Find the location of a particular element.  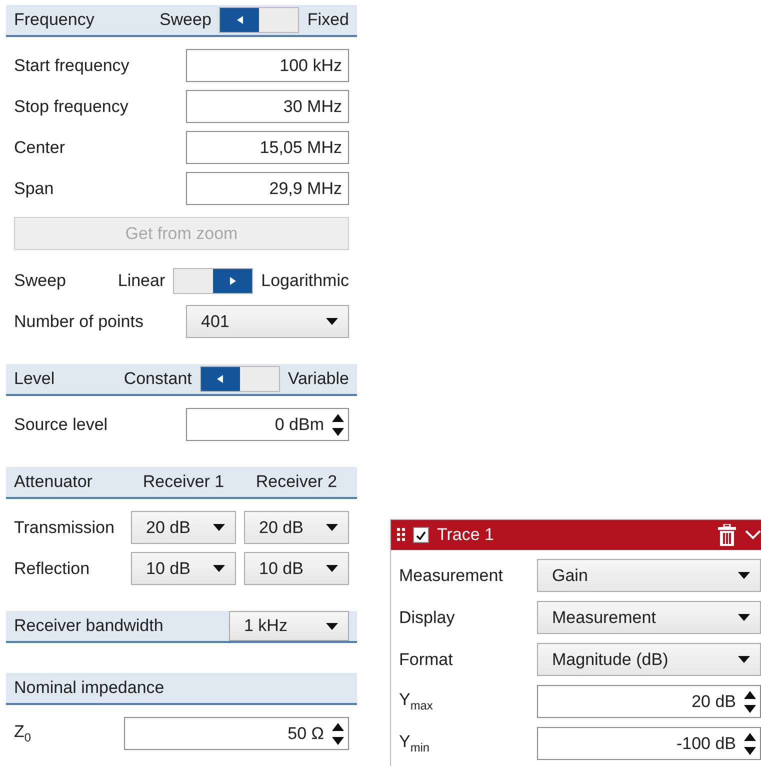

checkbox is located at coordinates (421, 535).